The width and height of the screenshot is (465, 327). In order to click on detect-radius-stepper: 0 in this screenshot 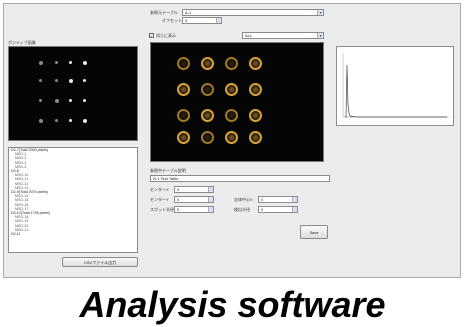, I will do `click(278, 209)`.